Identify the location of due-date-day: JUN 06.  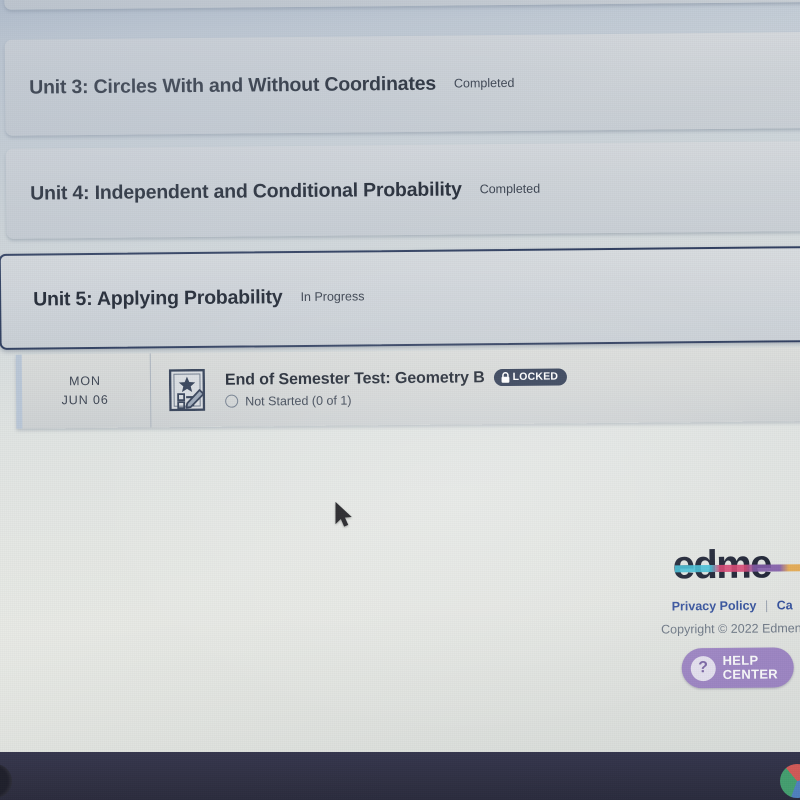
(85, 400).